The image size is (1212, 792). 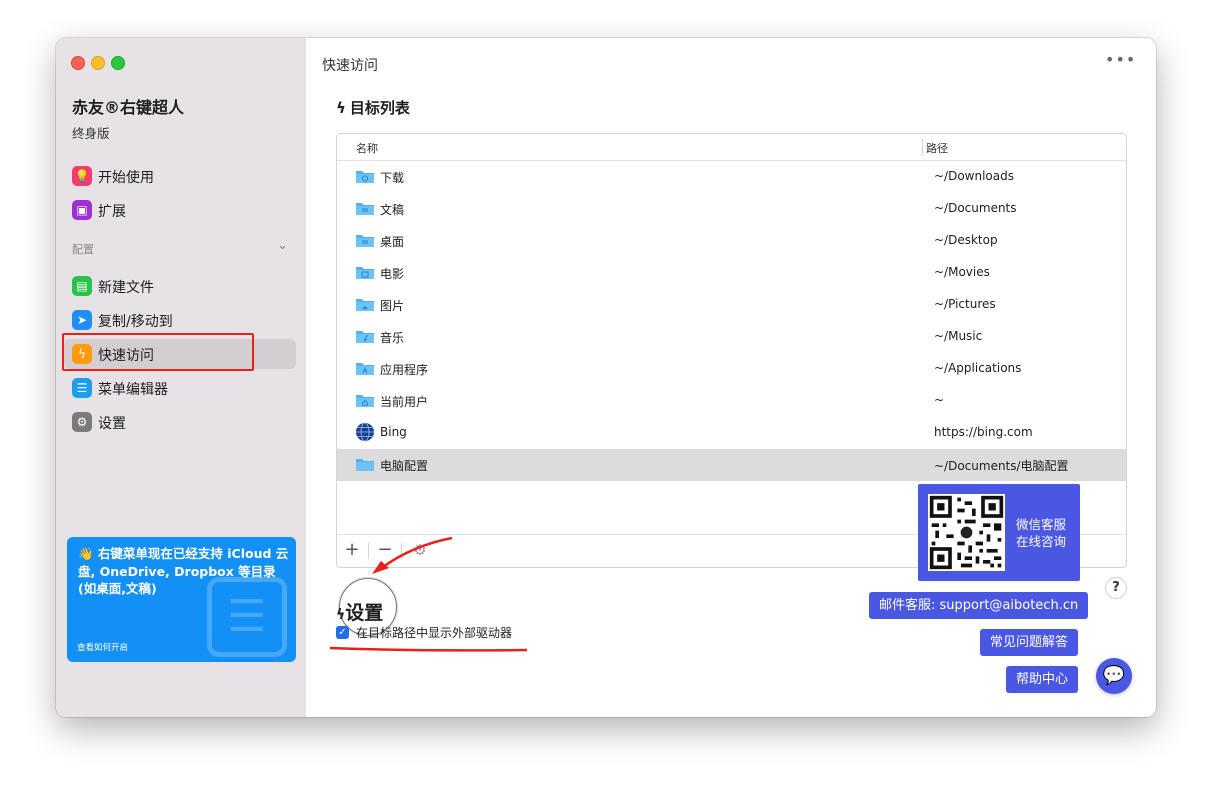 What do you see at coordinates (1114, 676) in the screenshot?
I see `chat-icon: 💬` at bounding box center [1114, 676].